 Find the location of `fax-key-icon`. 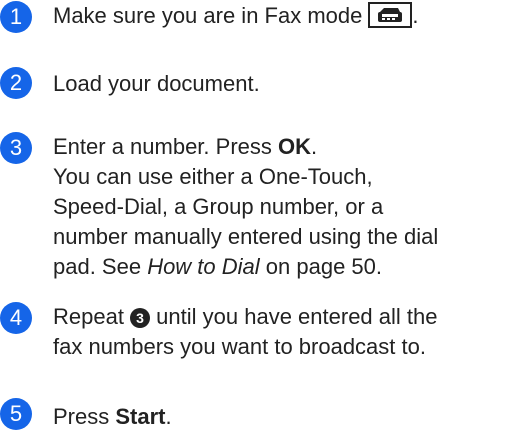

fax-key-icon is located at coordinates (390, 15).